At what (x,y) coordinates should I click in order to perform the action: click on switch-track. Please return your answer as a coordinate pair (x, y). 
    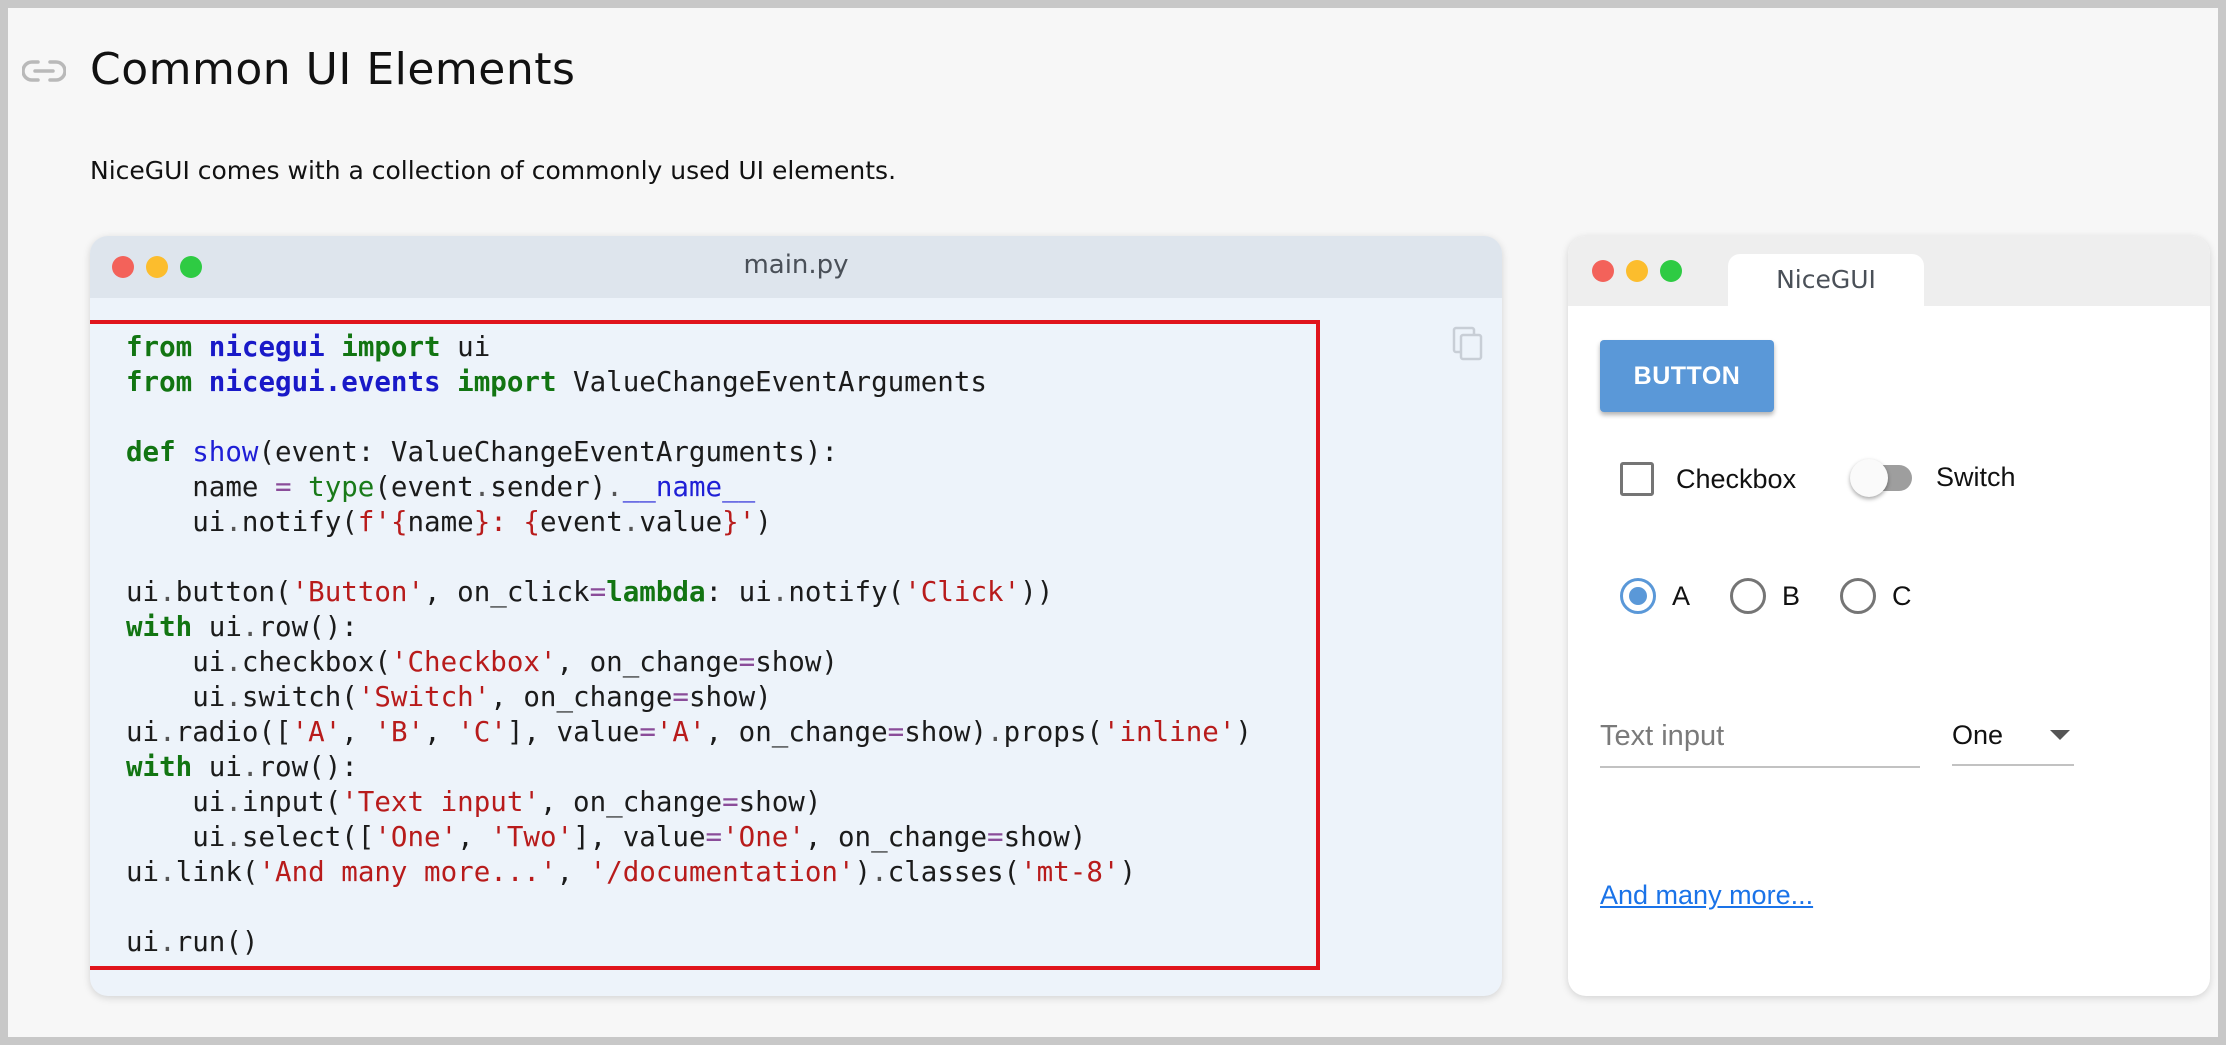
    Looking at the image, I should click on (1881, 477).